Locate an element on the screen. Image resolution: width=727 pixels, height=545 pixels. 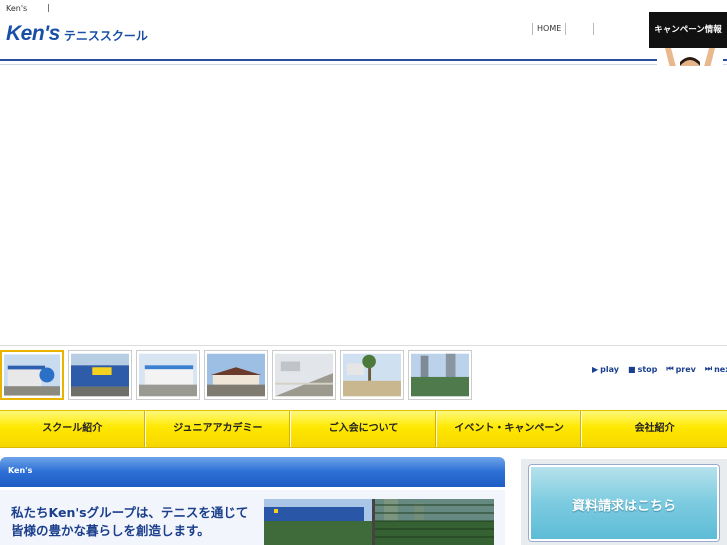
main-nav-school: スクール紹介 is located at coordinates (73, 429).